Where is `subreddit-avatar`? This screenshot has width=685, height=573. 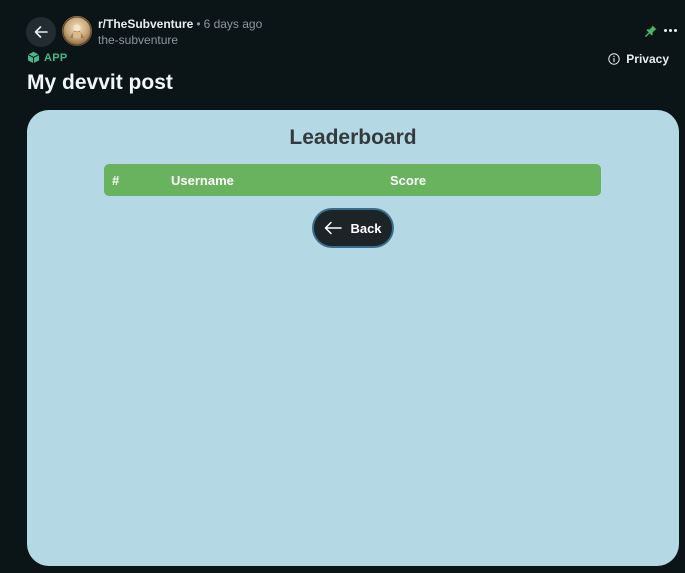 subreddit-avatar is located at coordinates (77, 31).